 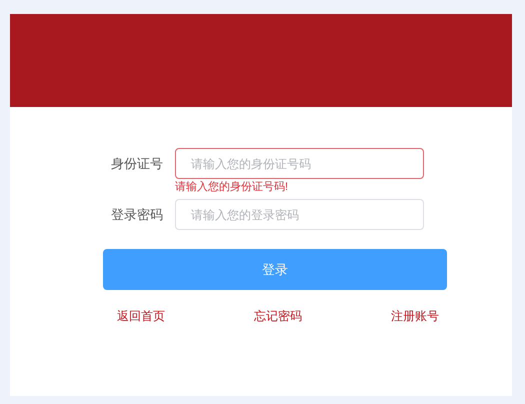 I want to click on field-label: 身份证号, so click(x=137, y=163).